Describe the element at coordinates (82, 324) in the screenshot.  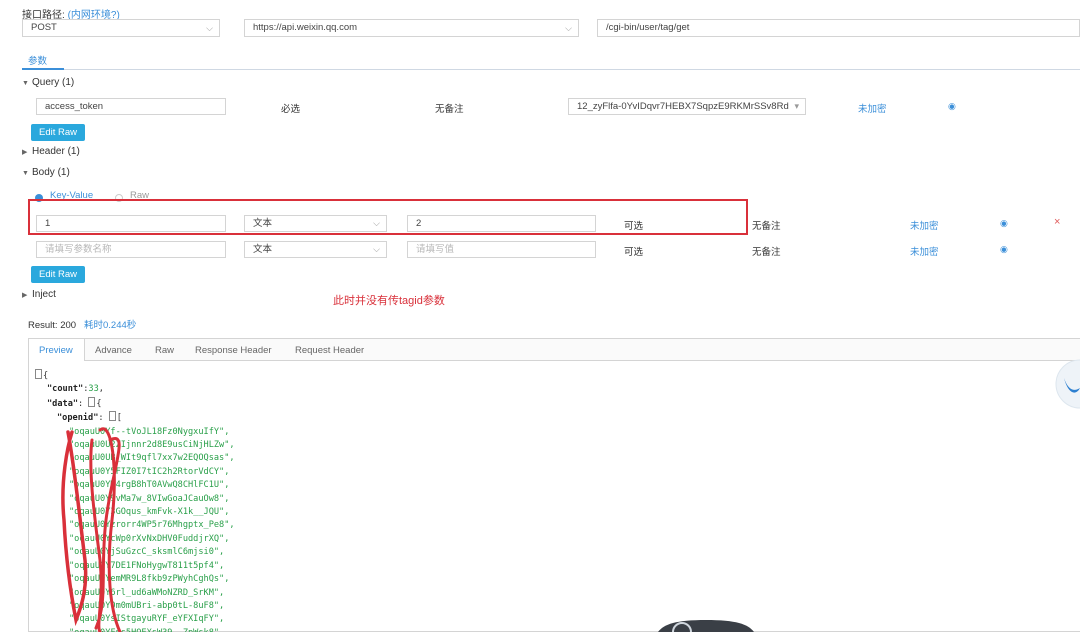
I see `result-line: Result: 200 耗时0.244秒` at that location.